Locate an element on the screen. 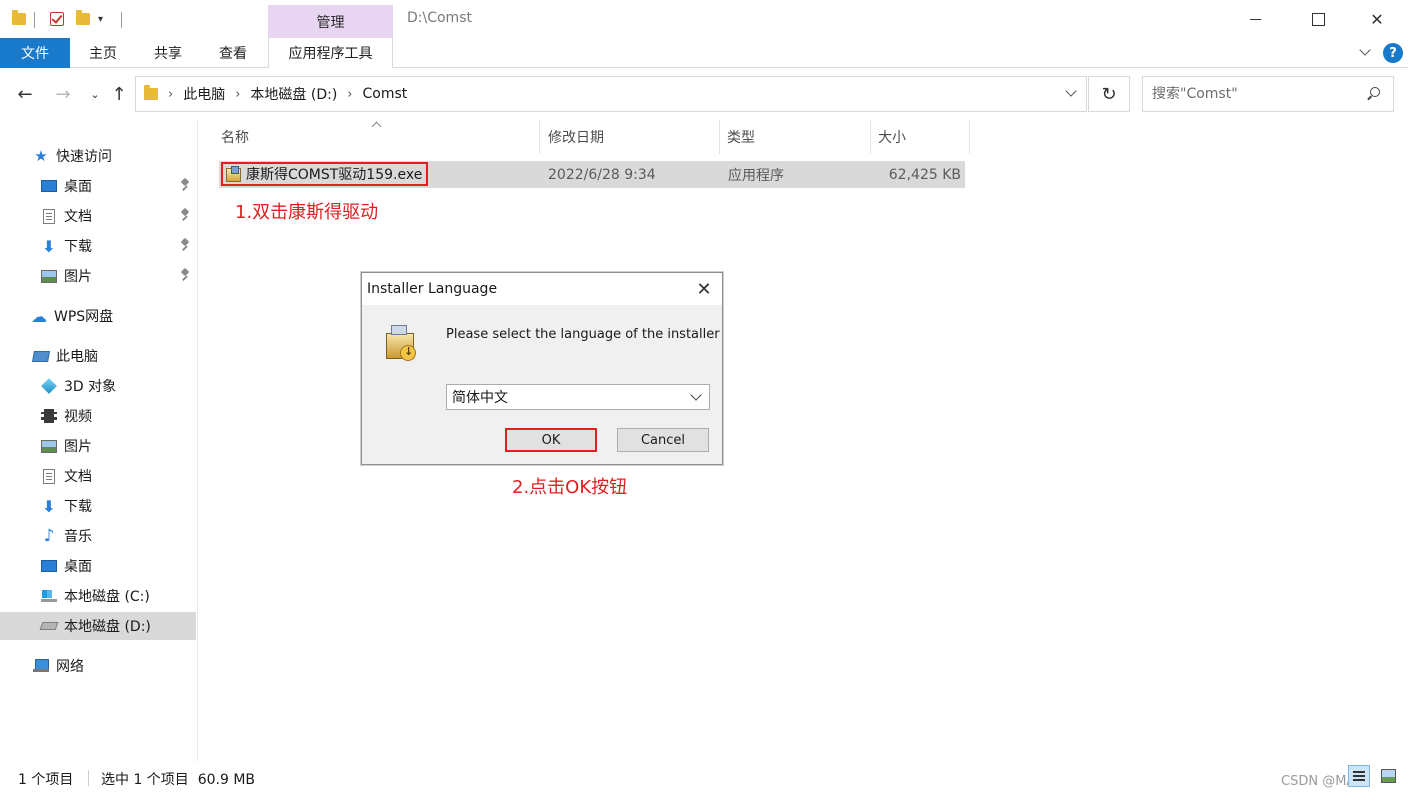 The width and height of the screenshot is (1408, 793). ribbon-tabs: 文件 主页 共享 查看 应用程序工具 ? is located at coordinates (704, 53).